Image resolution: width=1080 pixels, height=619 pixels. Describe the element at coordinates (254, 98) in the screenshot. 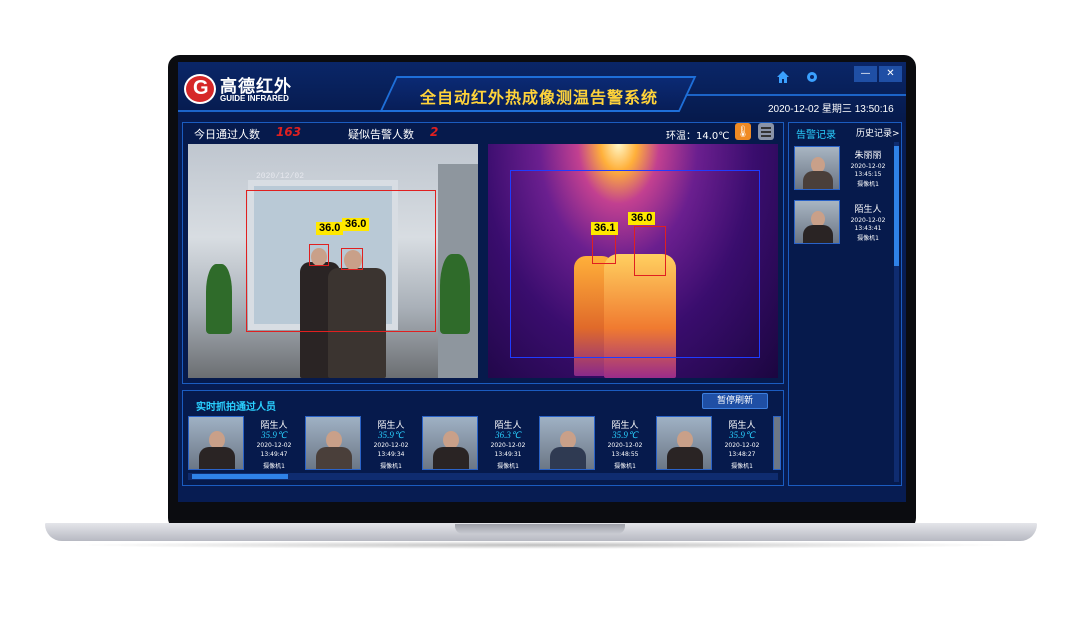

I see `logo-text-en: GUIDE INFRARED` at that location.